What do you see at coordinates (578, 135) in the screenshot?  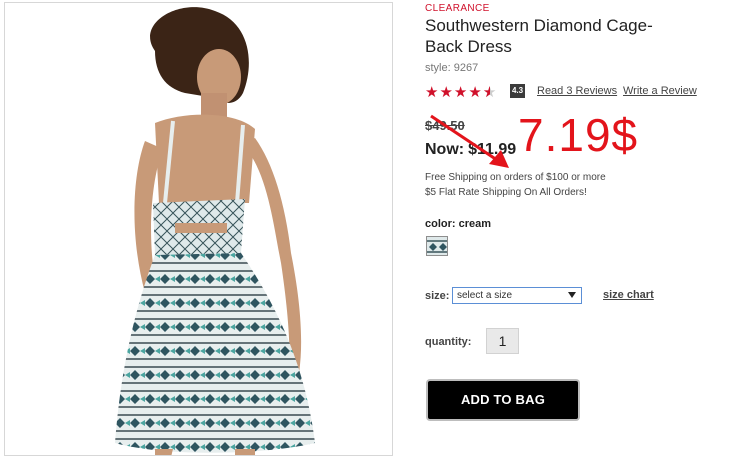 I see `price-annotation: 7.19$` at bounding box center [578, 135].